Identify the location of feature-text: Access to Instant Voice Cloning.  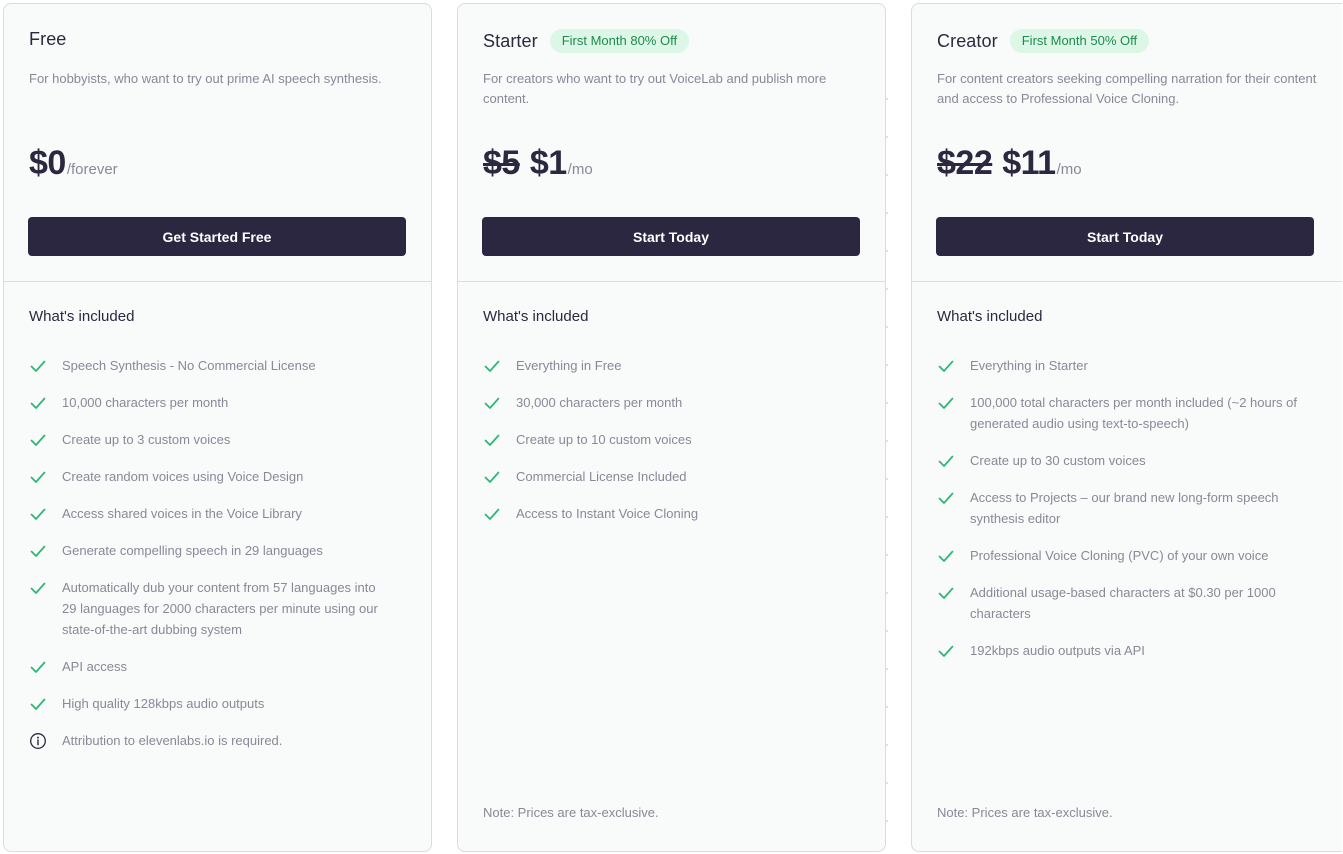
(607, 513).